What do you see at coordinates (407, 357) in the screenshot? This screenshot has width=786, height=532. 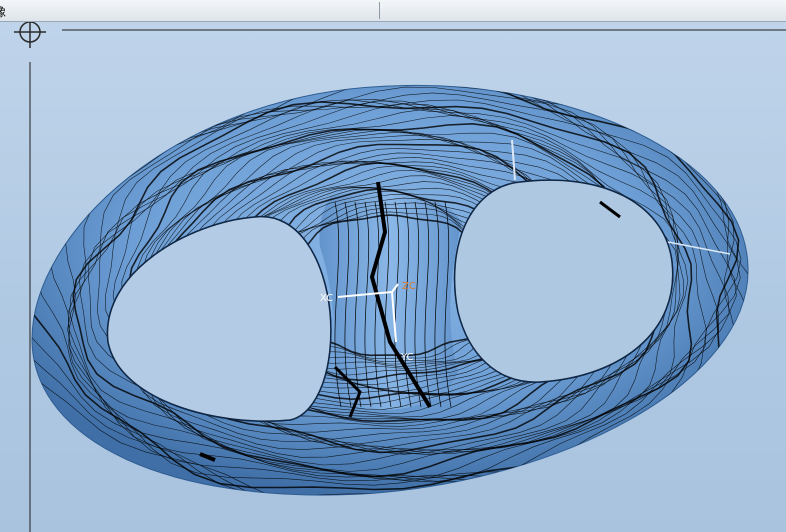 I see `y-axis-label: YC` at bounding box center [407, 357].